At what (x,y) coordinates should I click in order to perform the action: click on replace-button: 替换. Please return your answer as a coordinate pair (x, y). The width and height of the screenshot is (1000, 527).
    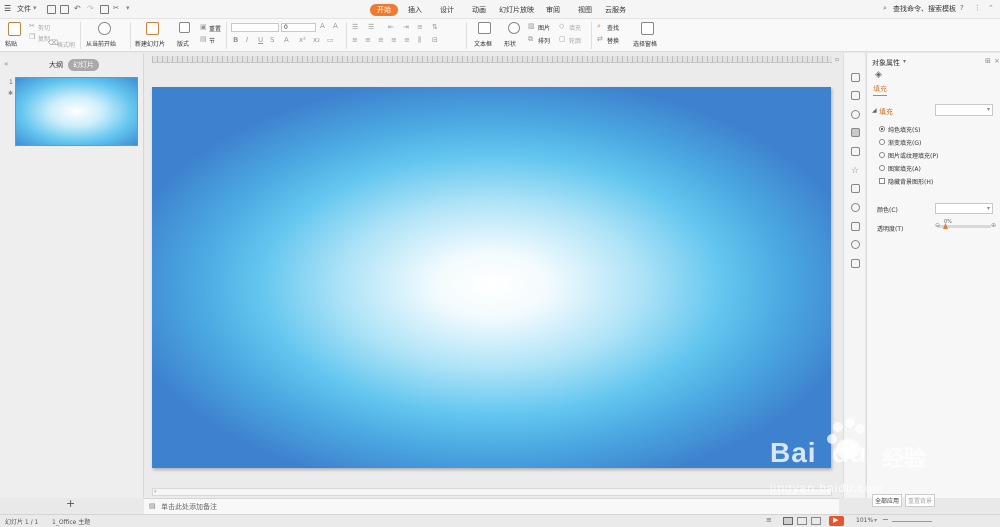
    Looking at the image, I should click on (613, 40).